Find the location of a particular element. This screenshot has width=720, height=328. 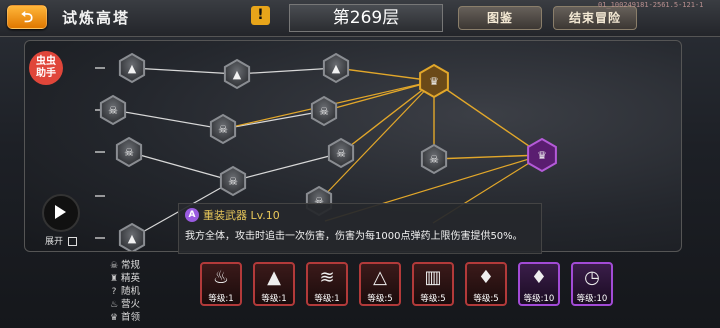

helper-button: 虫虫 助手 is located at coordinates (46, 68).